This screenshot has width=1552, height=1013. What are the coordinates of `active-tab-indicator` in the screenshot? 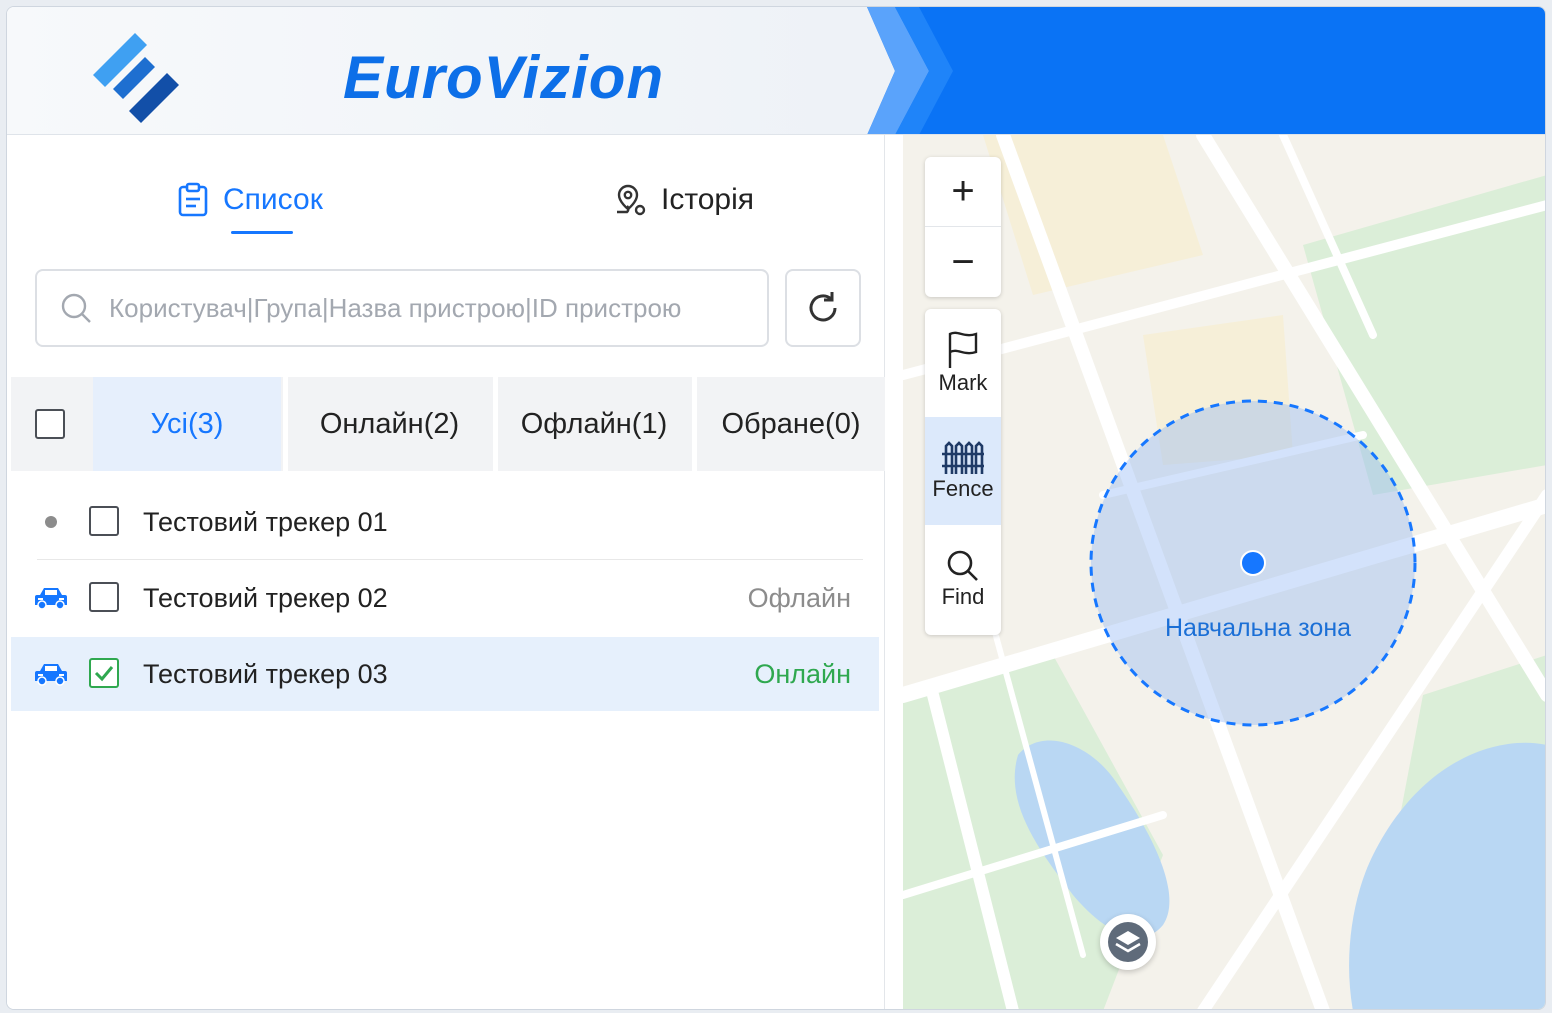 It's located at (262, 232).